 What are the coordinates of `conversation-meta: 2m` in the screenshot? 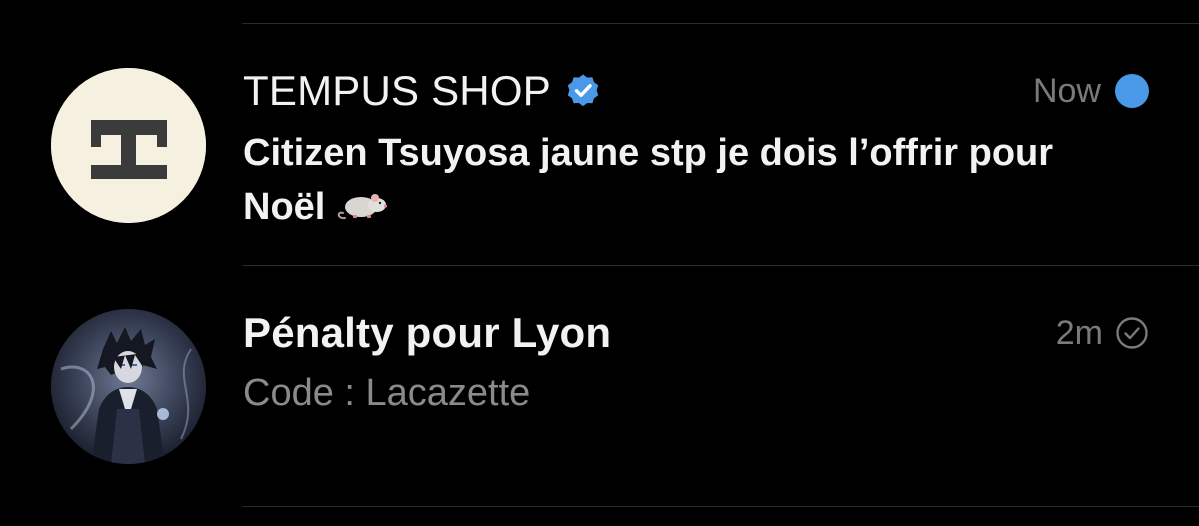 It's located at (1102, 333).